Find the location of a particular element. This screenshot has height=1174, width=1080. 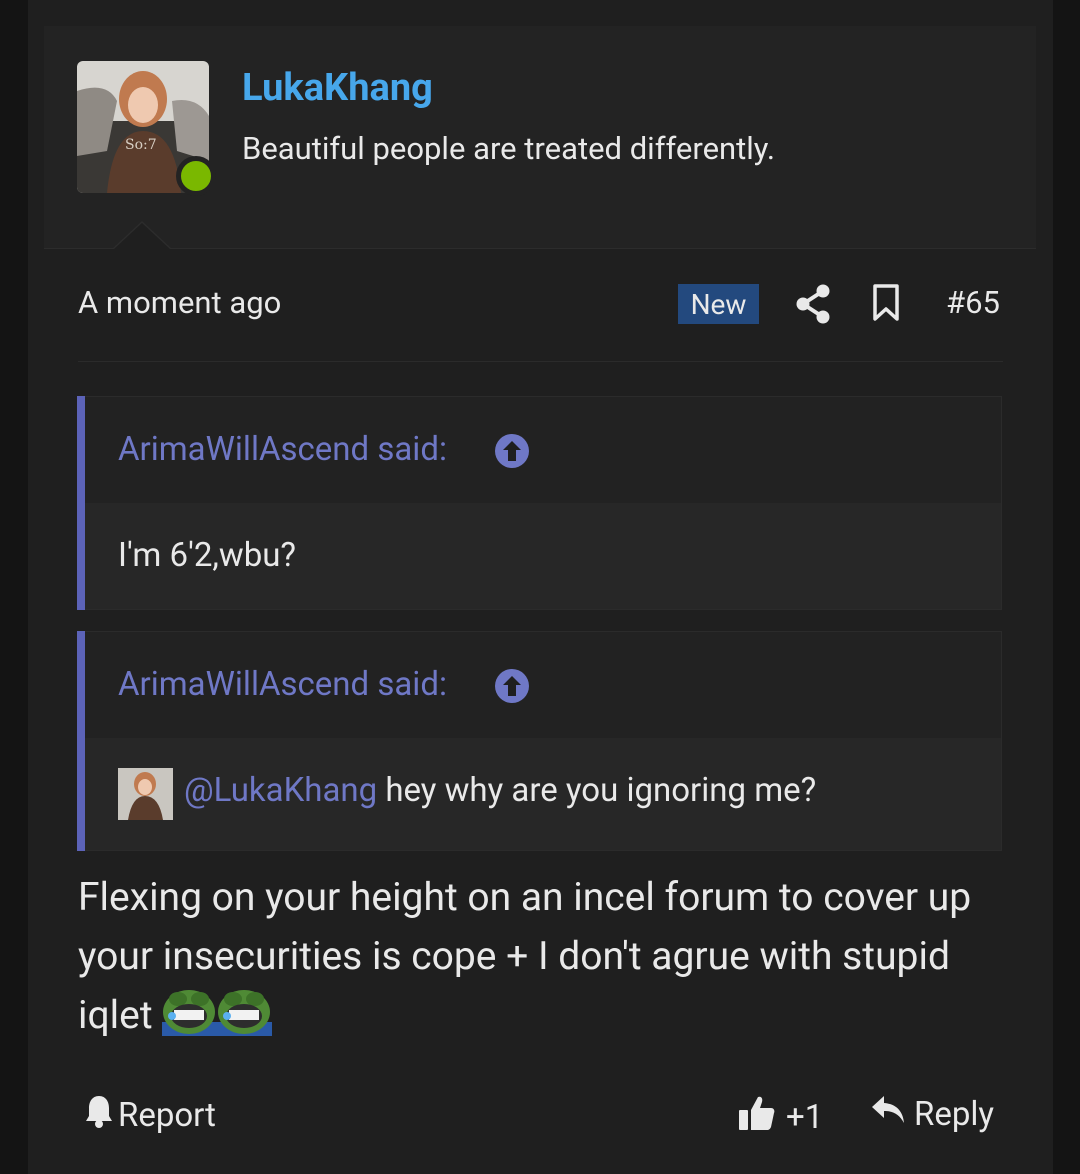

report-label: Report is located at coordinates (167, 1115).